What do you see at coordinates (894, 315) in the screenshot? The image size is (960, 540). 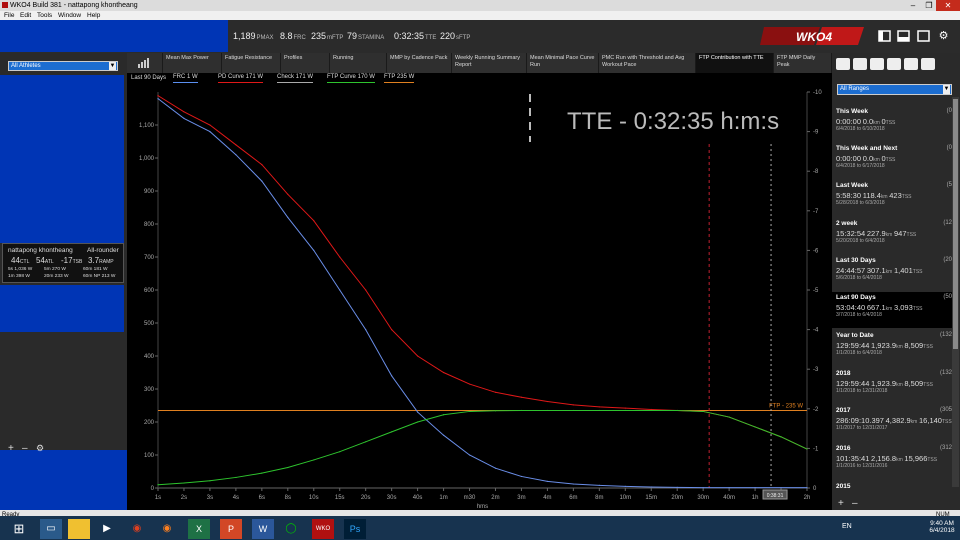 I see `range-dates-row: 3/7/2018 to 6/4/2018` at bounding box center [894, 315].